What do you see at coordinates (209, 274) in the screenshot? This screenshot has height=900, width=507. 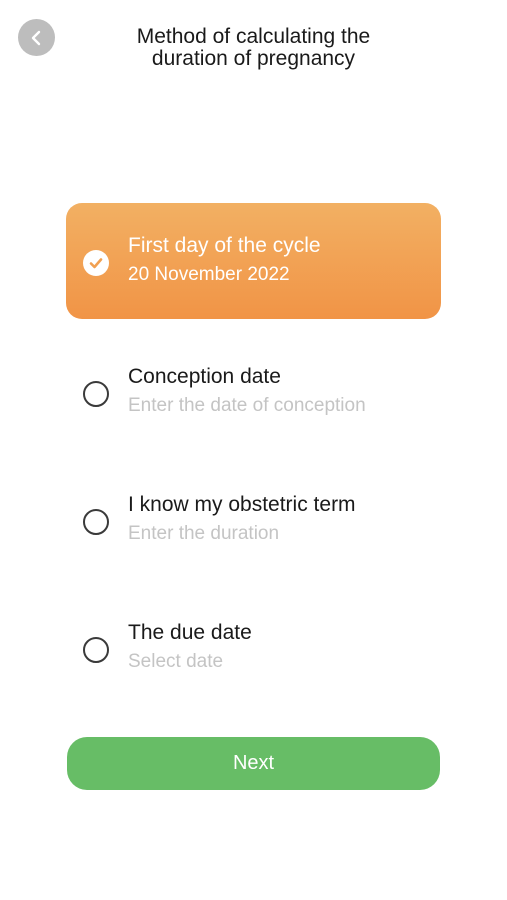 I see `option-subtitle: 20 November 2022` at bounding box center [209, 274].